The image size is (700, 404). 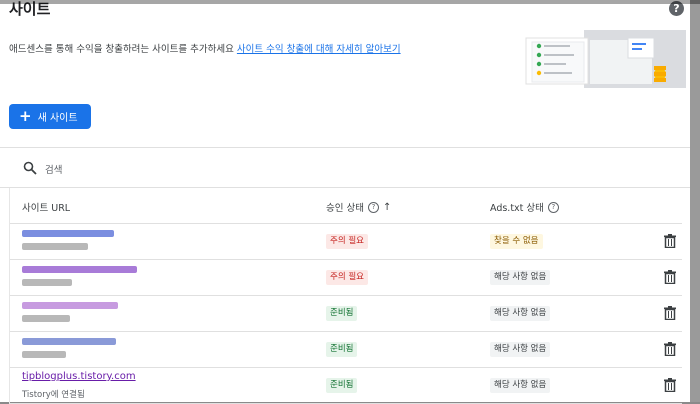 I want to click on table-row: 주의 필요 해당 사항 없음, so click(x=346, y=278).